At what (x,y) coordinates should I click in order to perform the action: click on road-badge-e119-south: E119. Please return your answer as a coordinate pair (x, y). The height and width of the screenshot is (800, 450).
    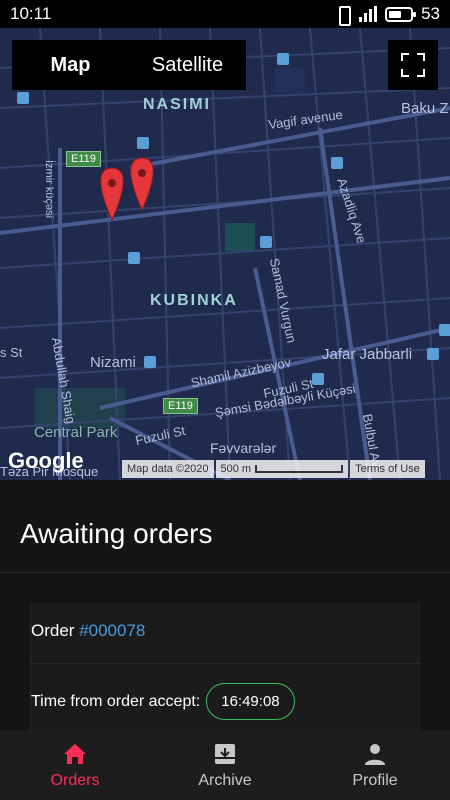
    Looking at the image, I should click on (180, 406).